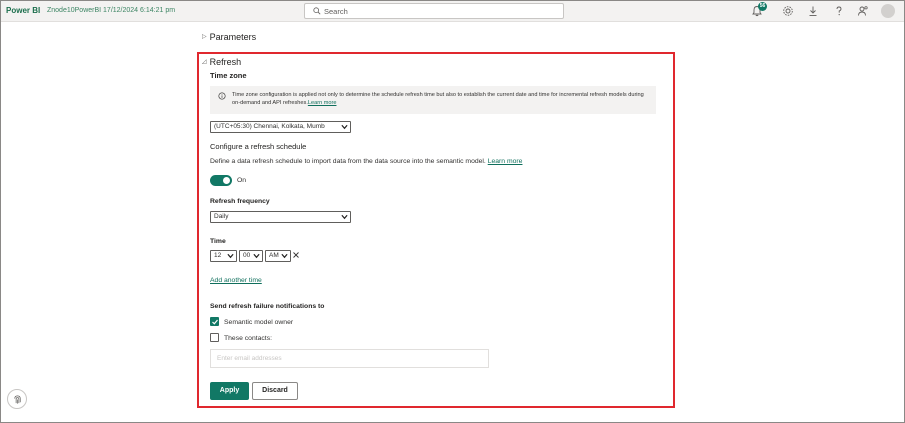 The height and width of the screenshot is (423, 905). What do you see at coordinates (863, 11) in the screenshot?
I see `share-people-icon` at bounding box center [863, 11].